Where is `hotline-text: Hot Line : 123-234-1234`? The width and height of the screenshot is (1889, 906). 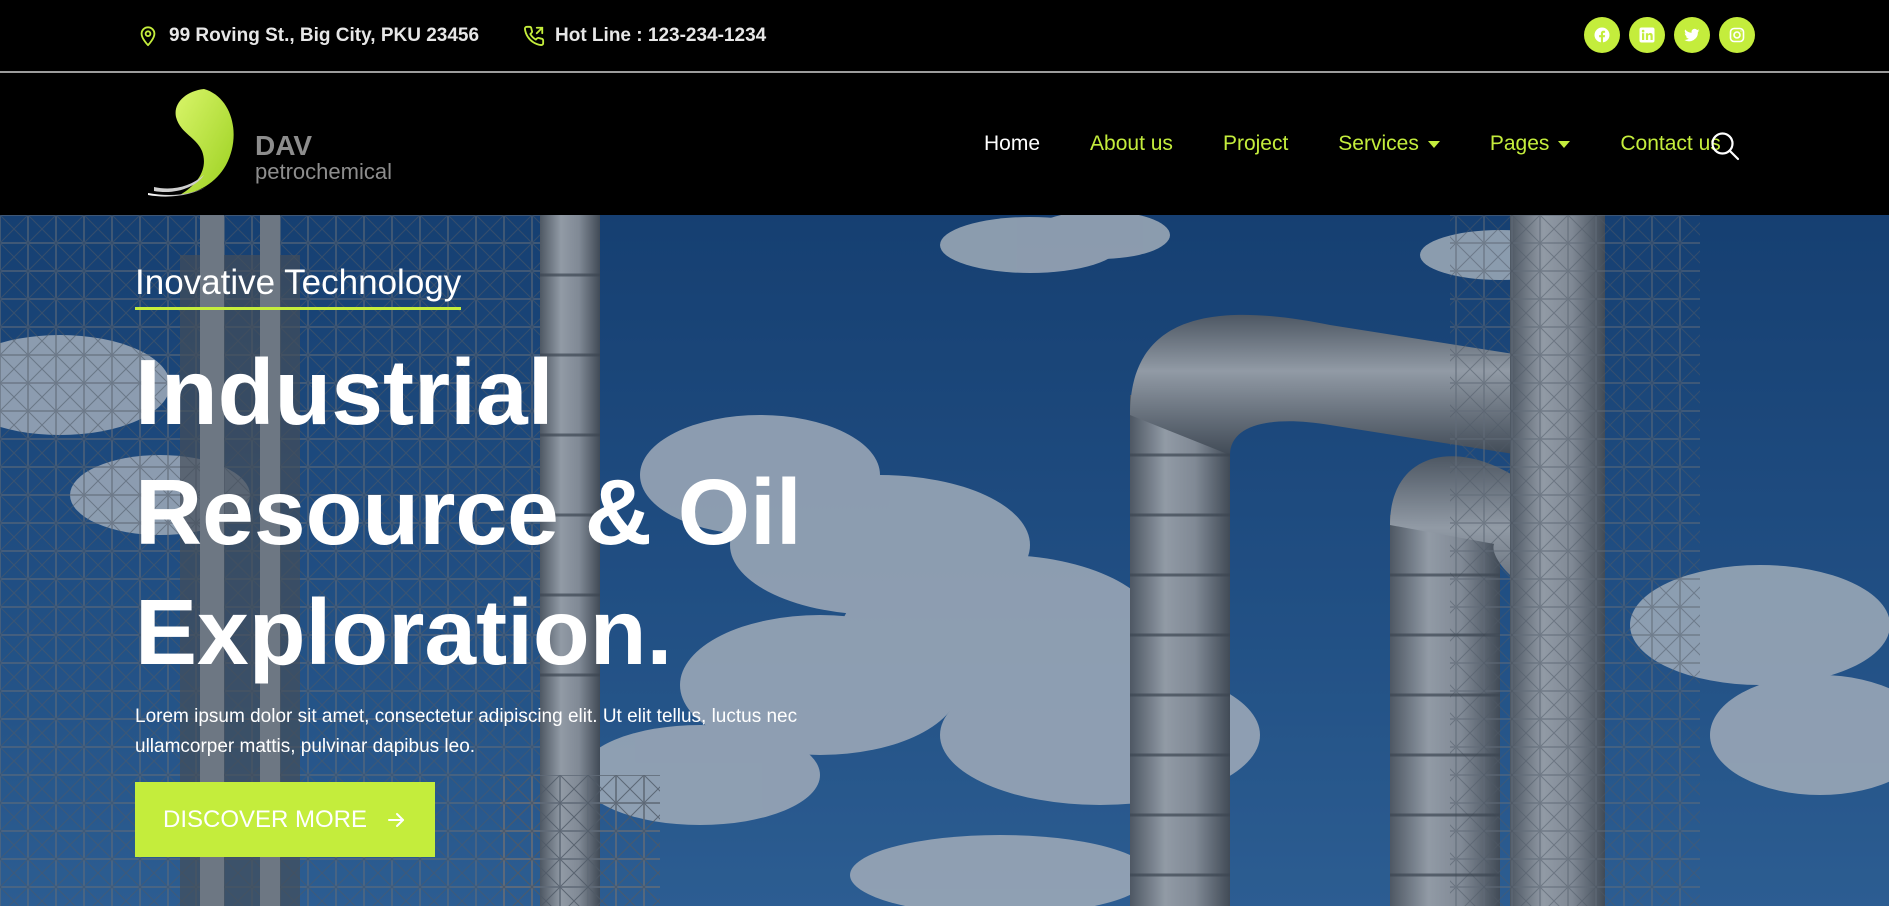 hotline-text: Hot Line : 123-234-1234 is located at coordinates (661, 35).